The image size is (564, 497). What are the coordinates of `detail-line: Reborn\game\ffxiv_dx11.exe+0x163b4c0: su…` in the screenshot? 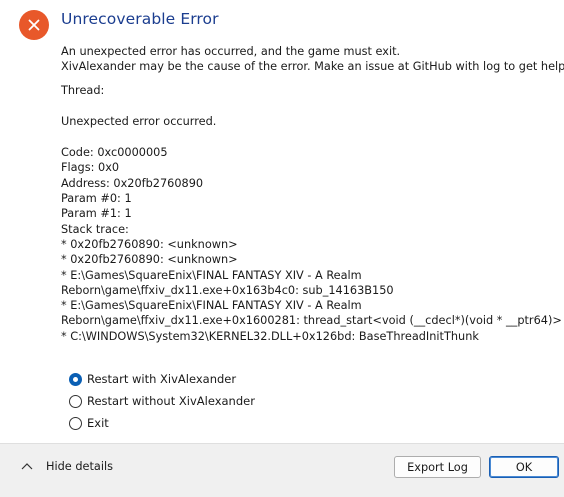 It's located at (227, 290).